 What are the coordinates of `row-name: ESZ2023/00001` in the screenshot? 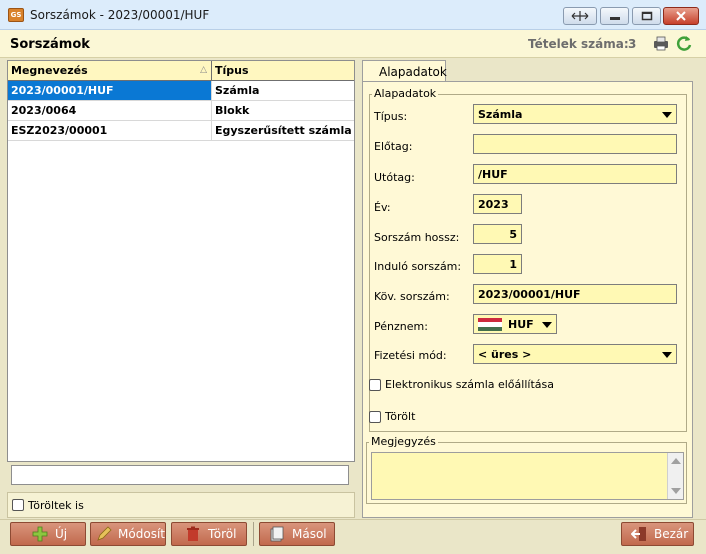 It's located at (110, 130).